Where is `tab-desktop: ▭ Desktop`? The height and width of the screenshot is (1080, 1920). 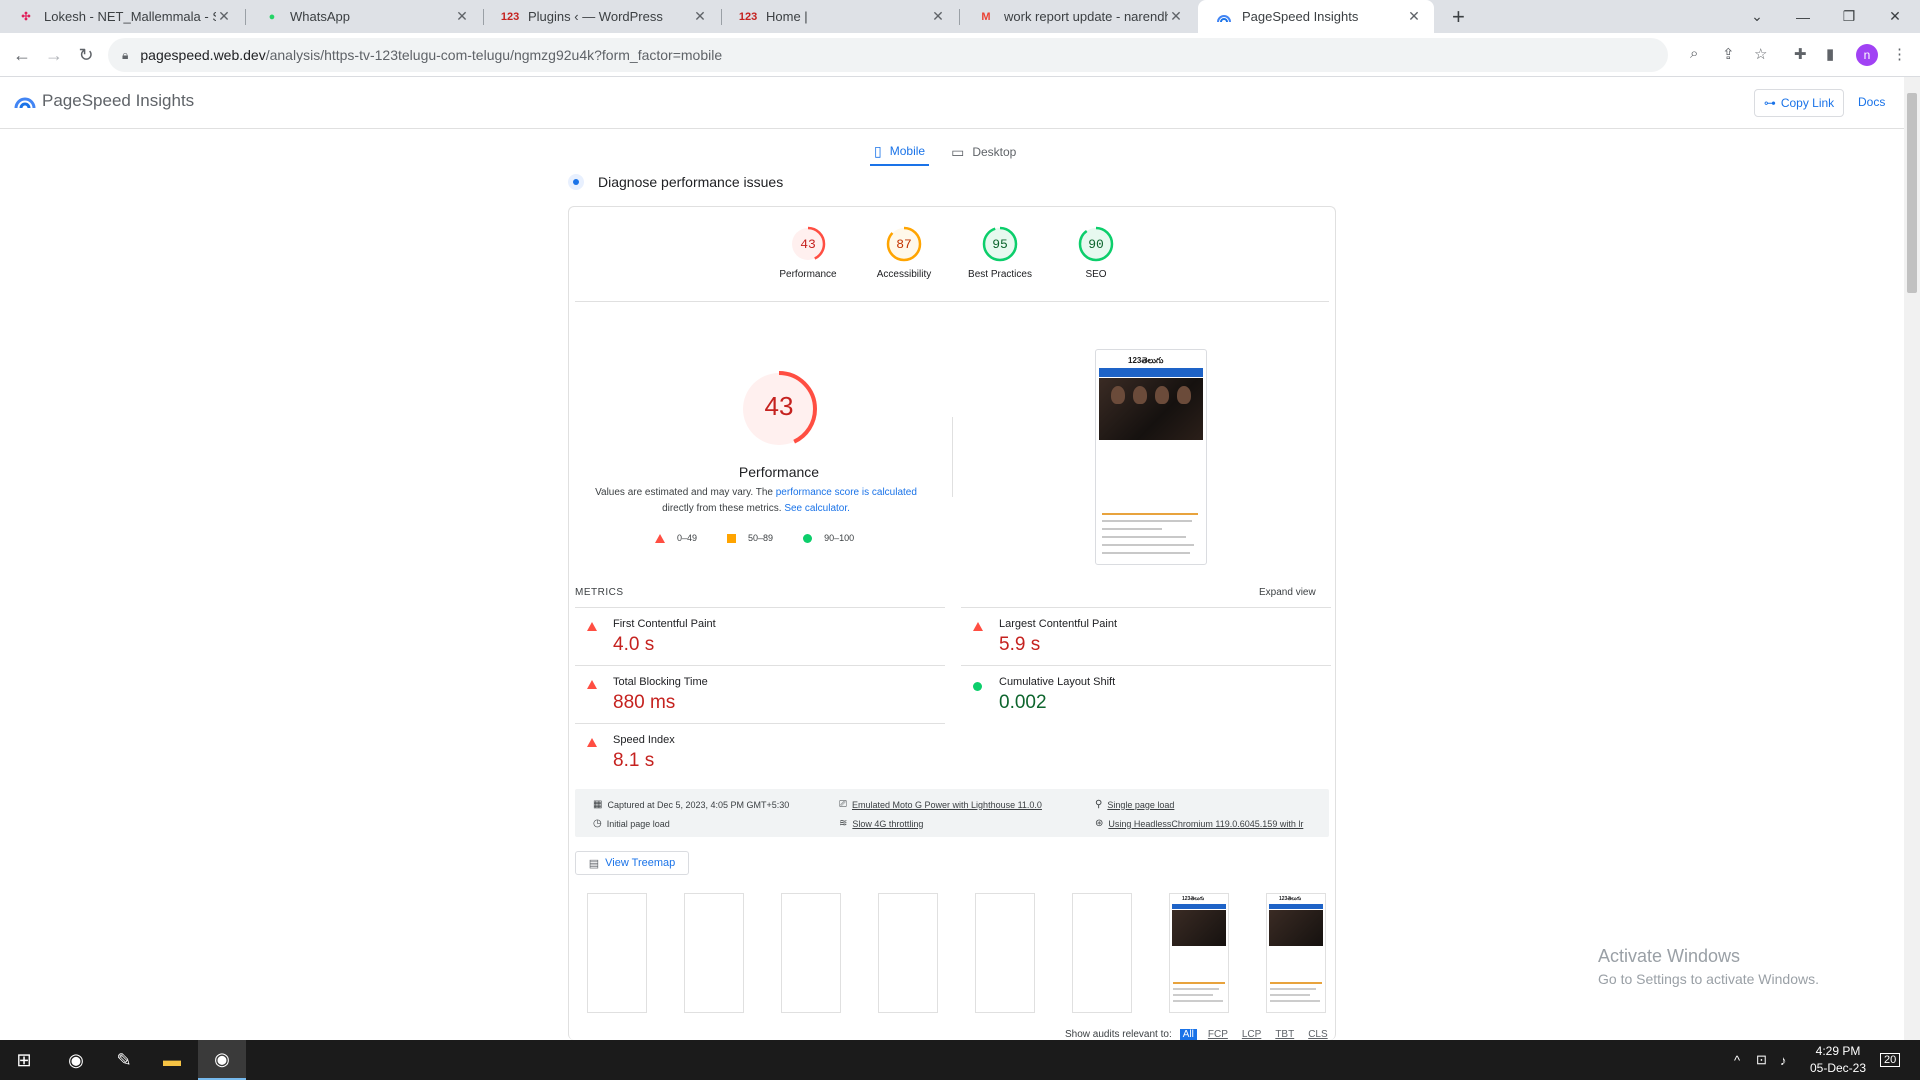
tab-desktop: ▭ Desktop is located at coordinates (983, 152).